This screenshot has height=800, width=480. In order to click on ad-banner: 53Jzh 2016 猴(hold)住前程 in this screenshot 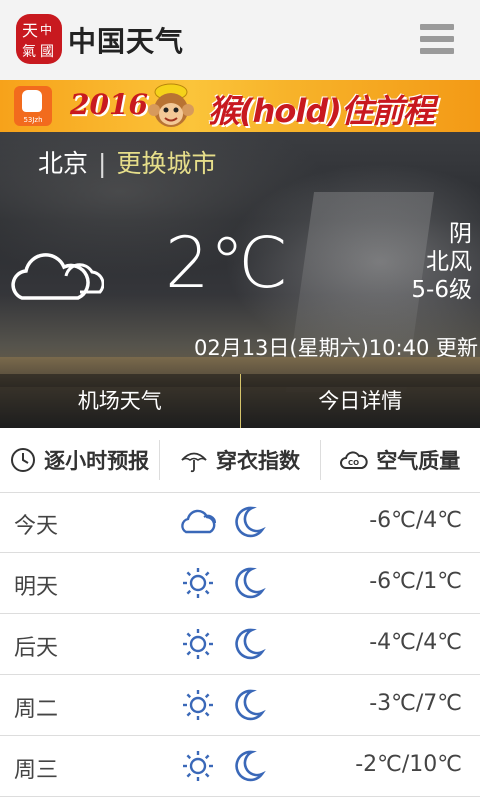, I will do `click(240, 106)`.